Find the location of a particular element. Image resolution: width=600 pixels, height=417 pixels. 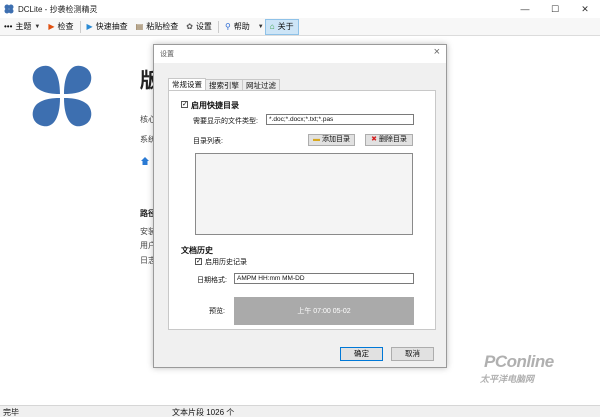

home-icon is located at coordinates (145, 161).